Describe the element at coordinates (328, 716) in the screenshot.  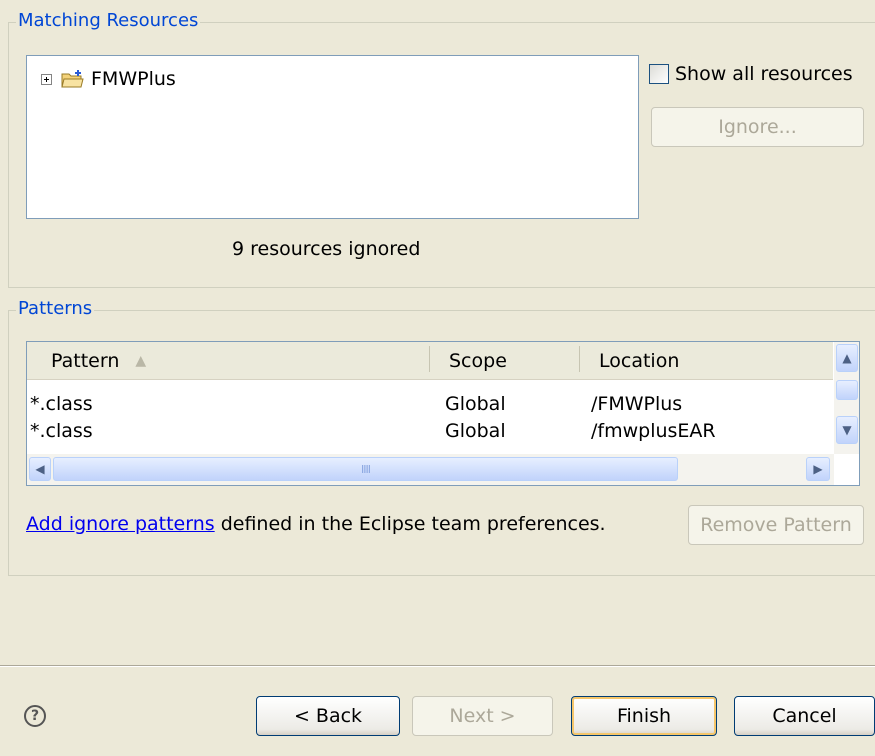
I see `back-button: < Back` at that location.